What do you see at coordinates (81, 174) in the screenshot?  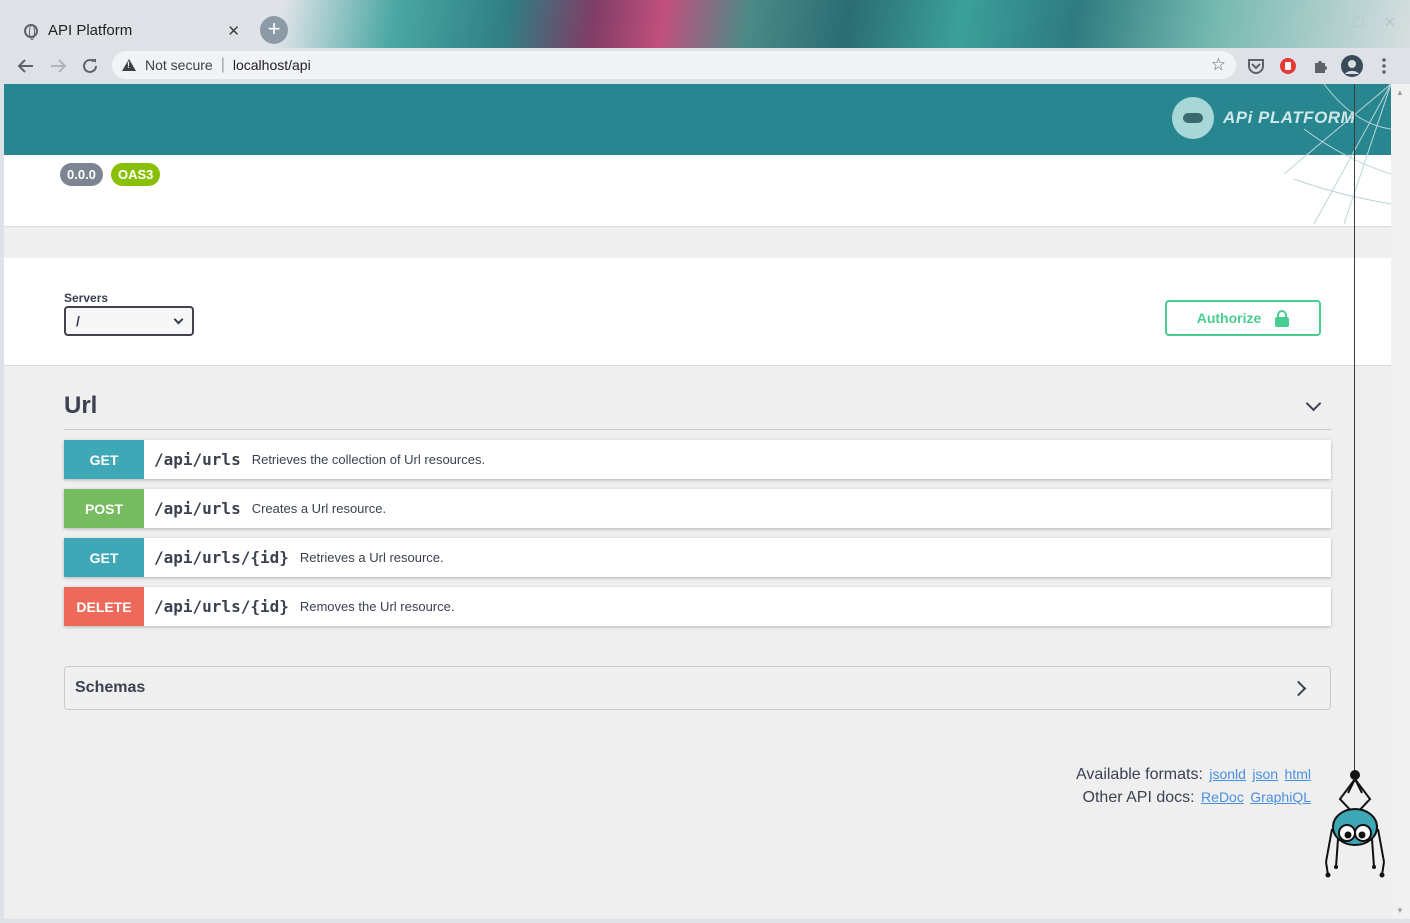 I see `version-badge: 0.0.0` at bounding box center [81, 174].